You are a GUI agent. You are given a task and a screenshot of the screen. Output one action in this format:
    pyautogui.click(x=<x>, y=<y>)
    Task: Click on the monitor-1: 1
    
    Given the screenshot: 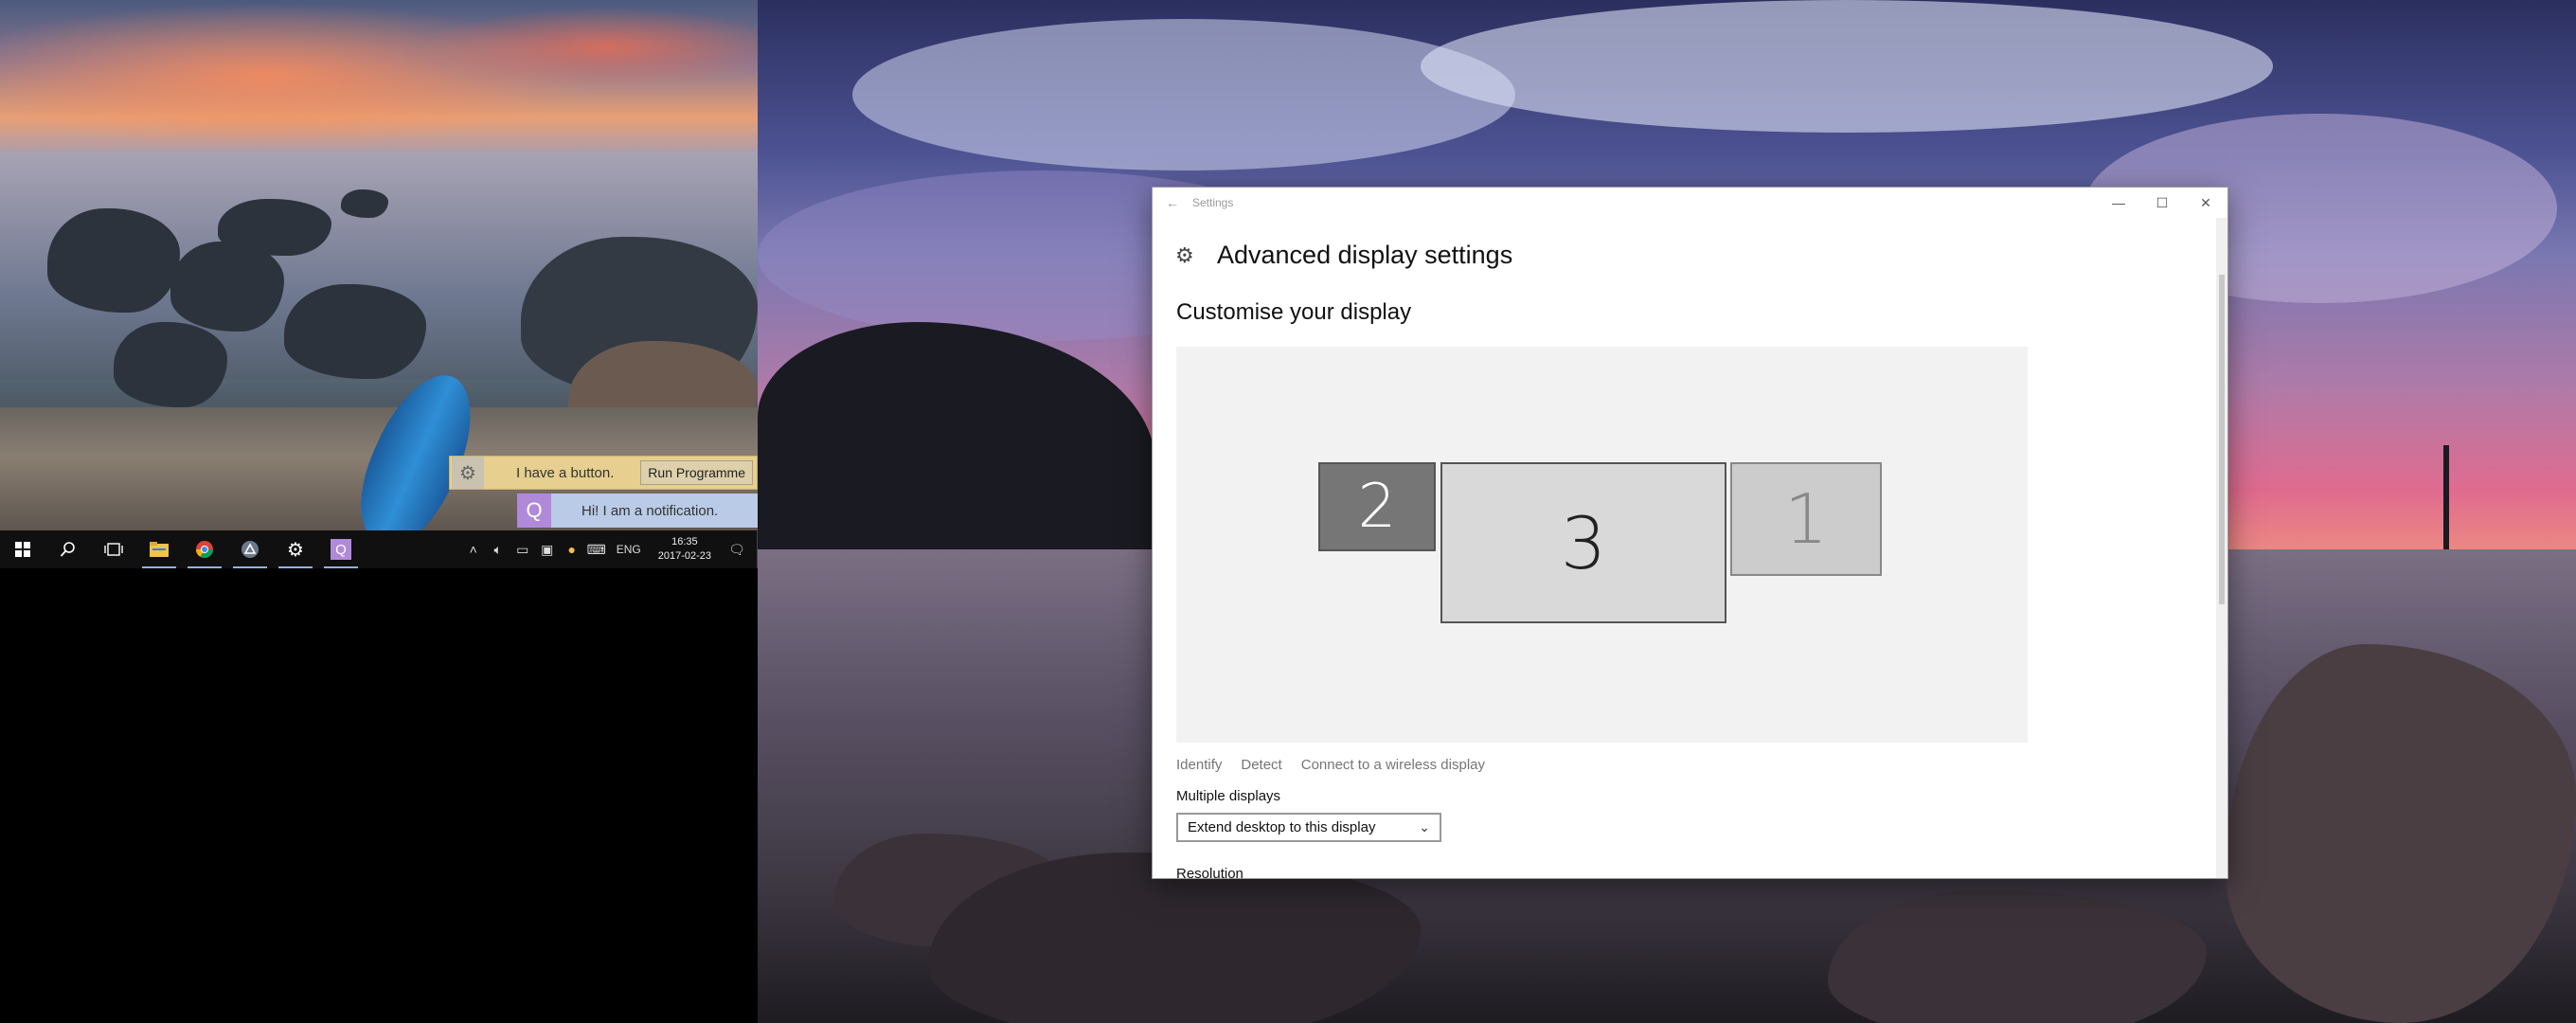 What is the action you would take?
    pyautogui.click(x=1806, y=519)
    